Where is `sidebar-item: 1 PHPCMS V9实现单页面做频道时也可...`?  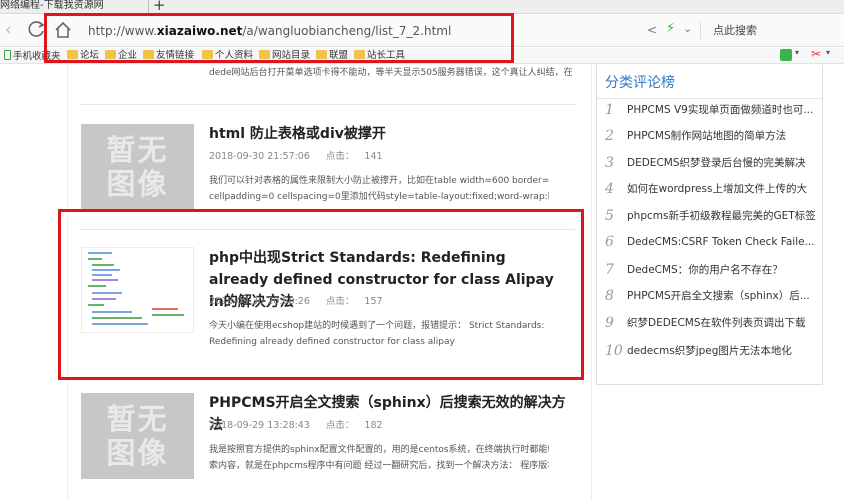 sidebar-item: 1 PHPCMS V9实现单页面做频道时也可... is located at coordinates (711, 110).